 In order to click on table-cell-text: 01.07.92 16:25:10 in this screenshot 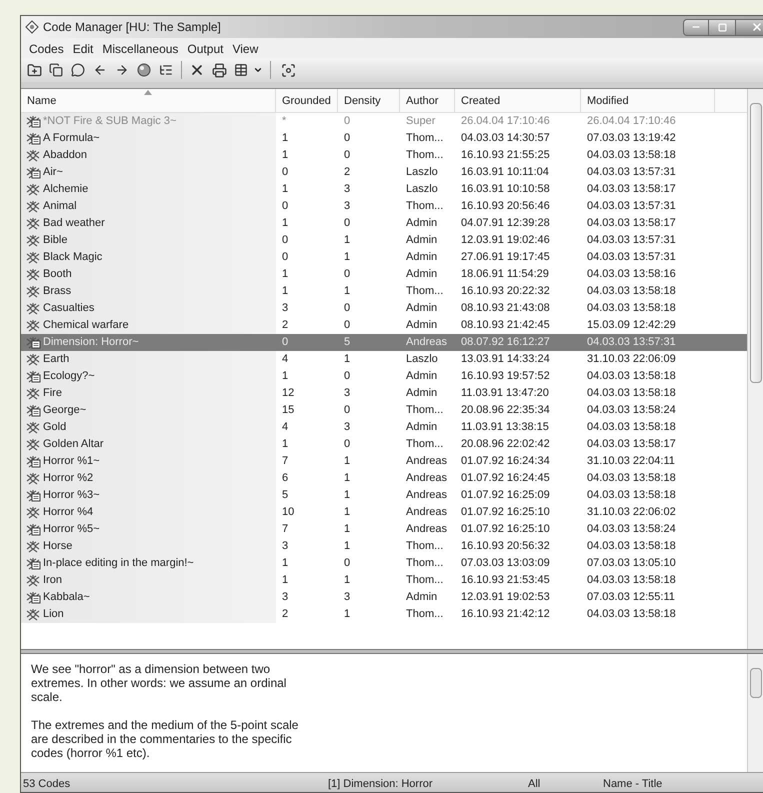, I will do `click(505, 512)`.